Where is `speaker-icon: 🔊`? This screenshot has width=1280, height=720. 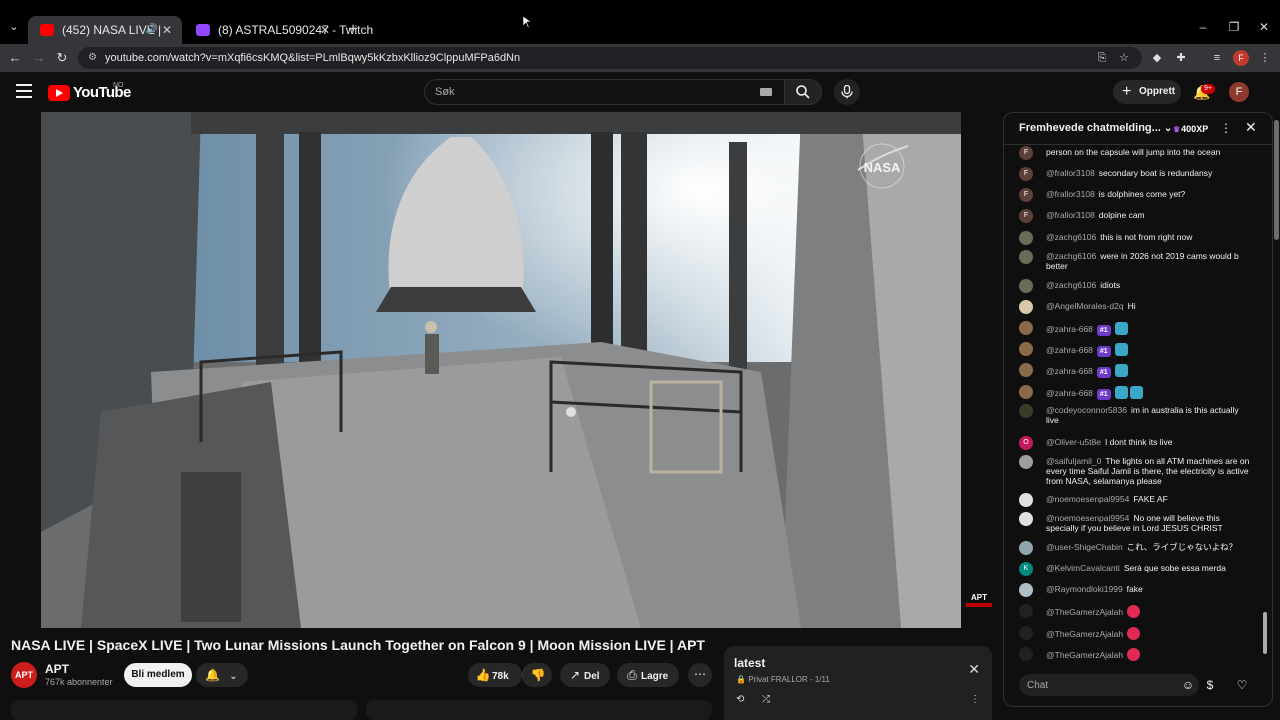
speaker-icon: 🔊 is located at coordinates (152, 30).